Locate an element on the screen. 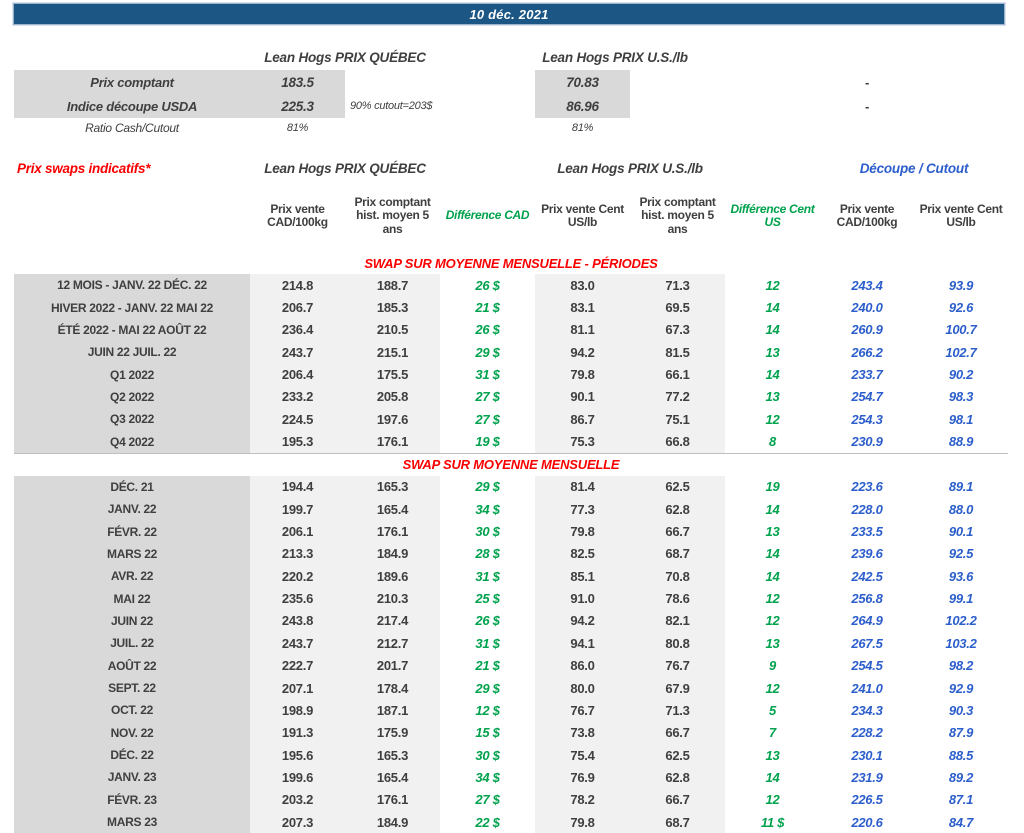  prix-comptant-hist-us: 67.9 is located at coordinates (677, 688).